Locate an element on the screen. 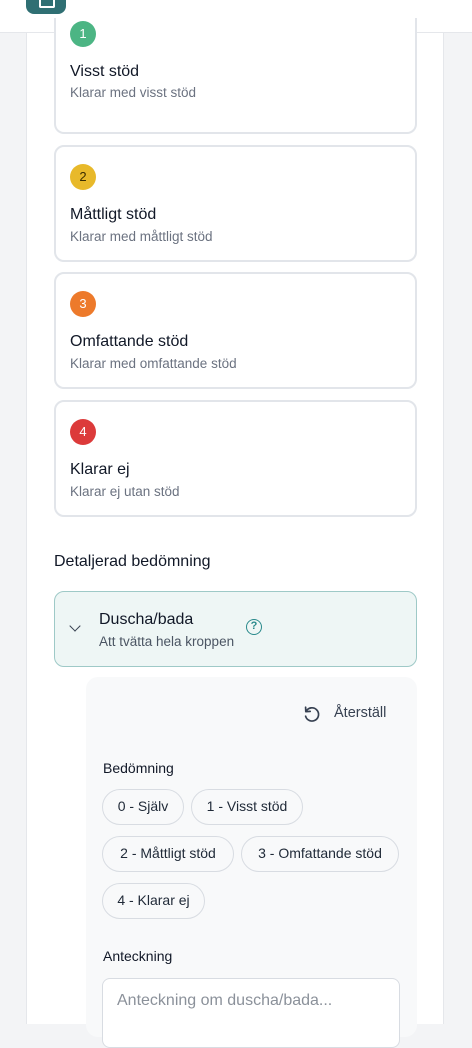 This screenshot has height=1048, width=472. chevron-down-icon is located at coordinates (75, 626).